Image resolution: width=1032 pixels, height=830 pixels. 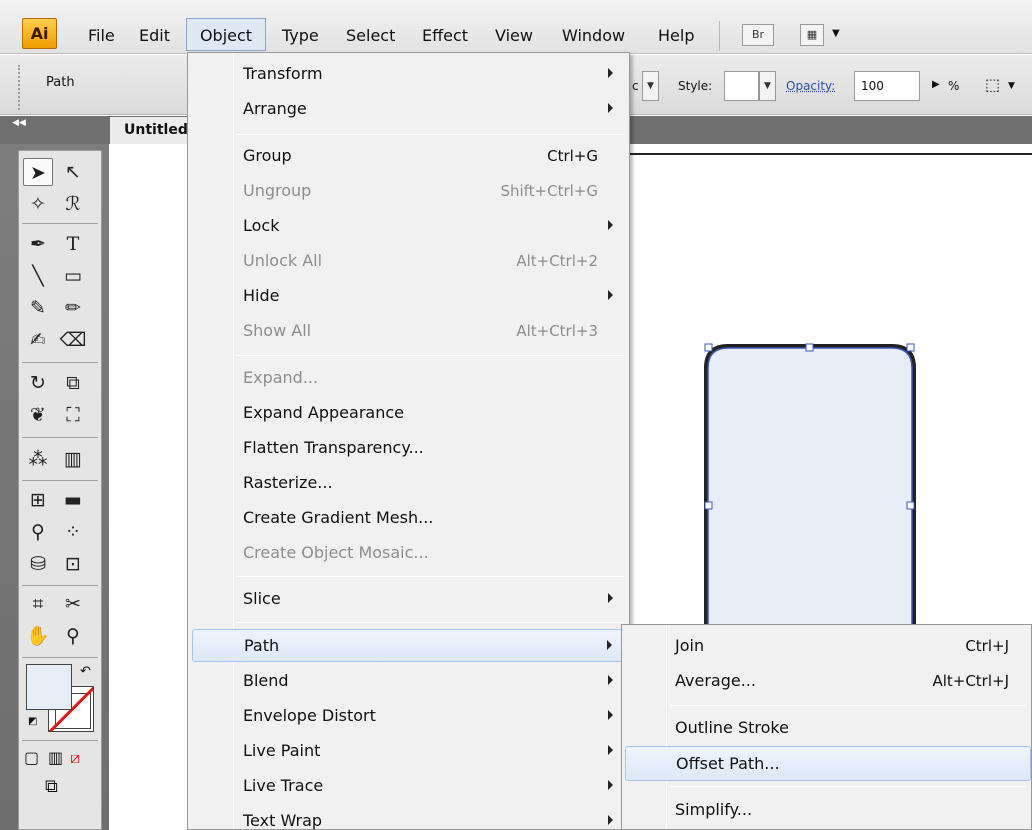 What do you see at coordinates (409, 226) in the screenshot?
I see `menu-item-lock: Lock` at bounding box center [409, 226].